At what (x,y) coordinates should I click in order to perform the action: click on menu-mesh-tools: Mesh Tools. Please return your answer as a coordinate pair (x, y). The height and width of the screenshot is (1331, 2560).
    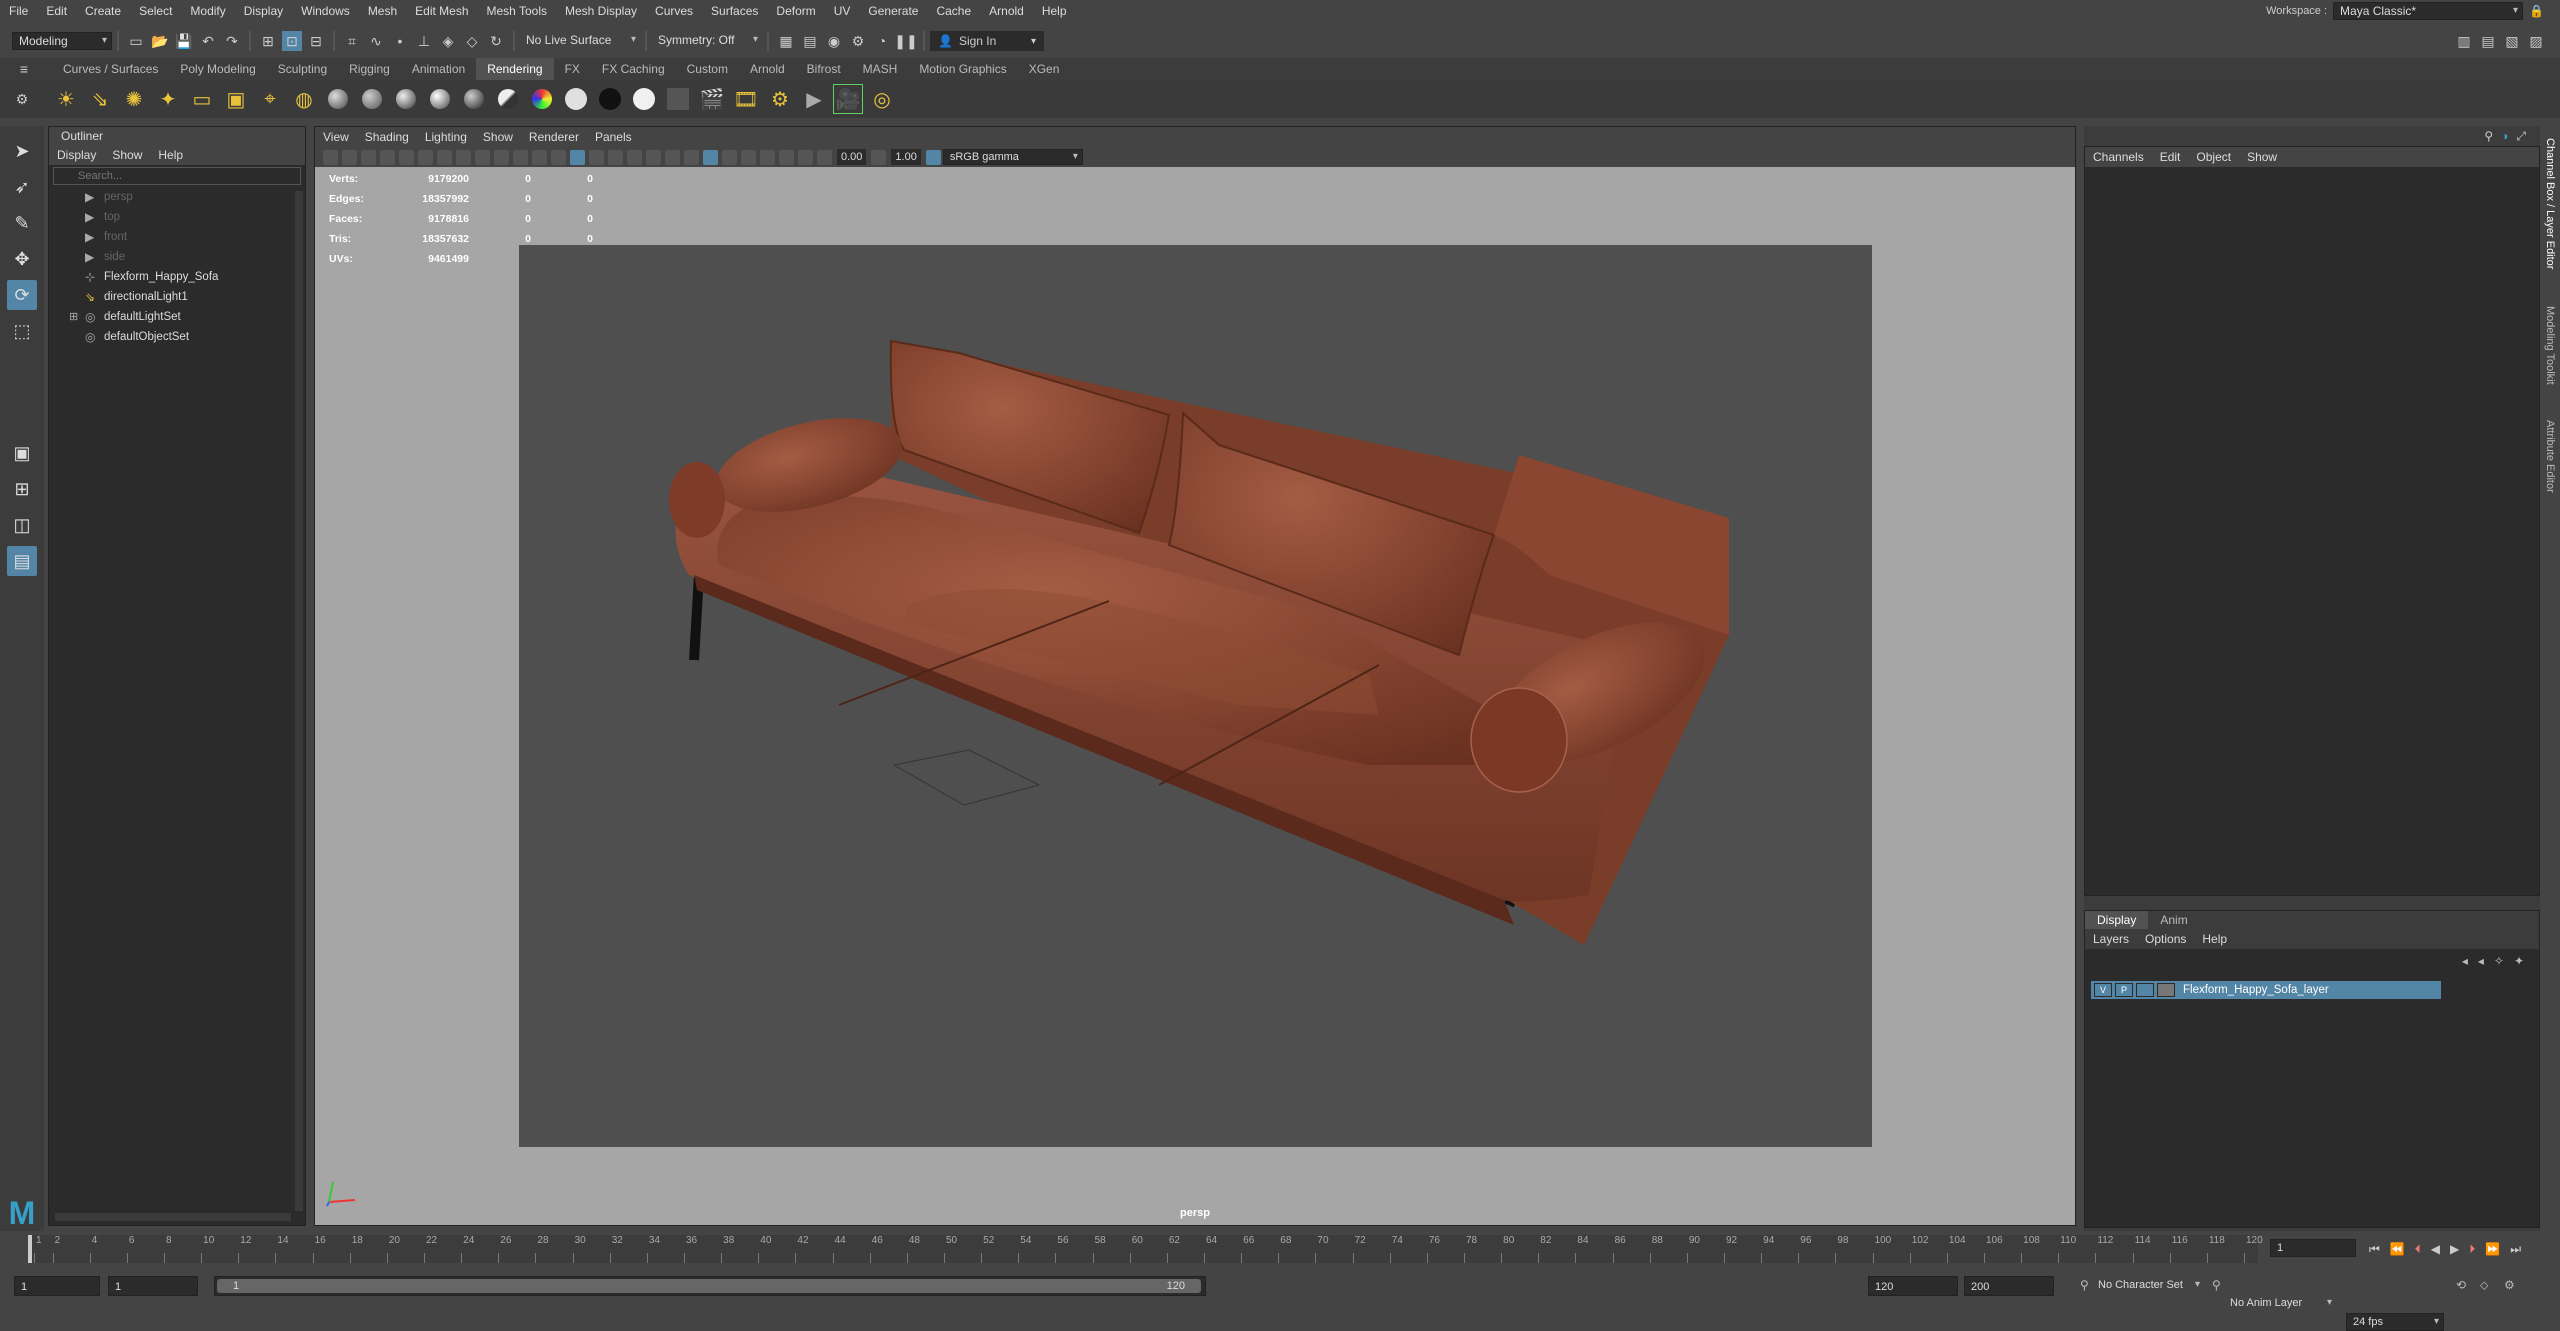
    Looking at the image, I should click on (517, 11).